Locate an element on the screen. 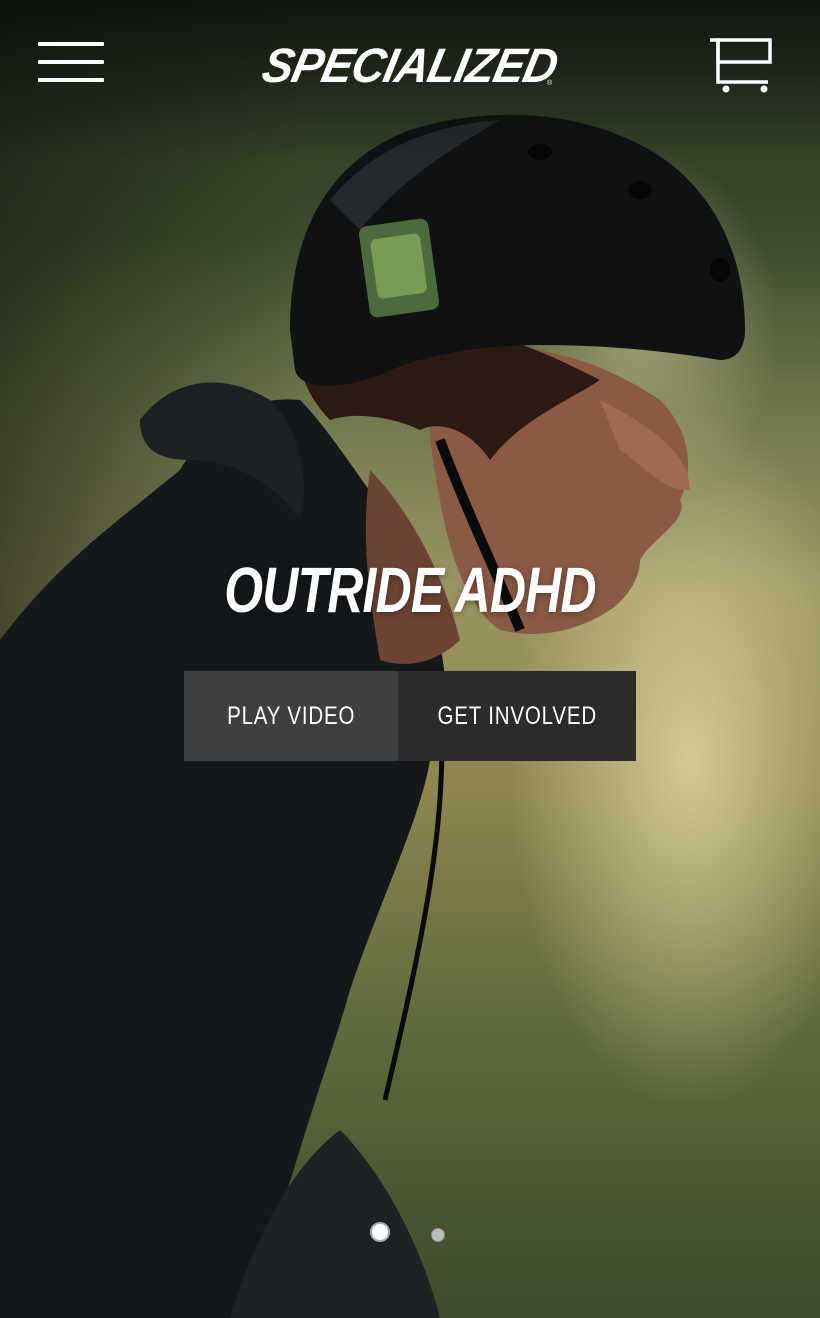  site-header: SPECIALIZED ® is located at coordinates (410, 65).